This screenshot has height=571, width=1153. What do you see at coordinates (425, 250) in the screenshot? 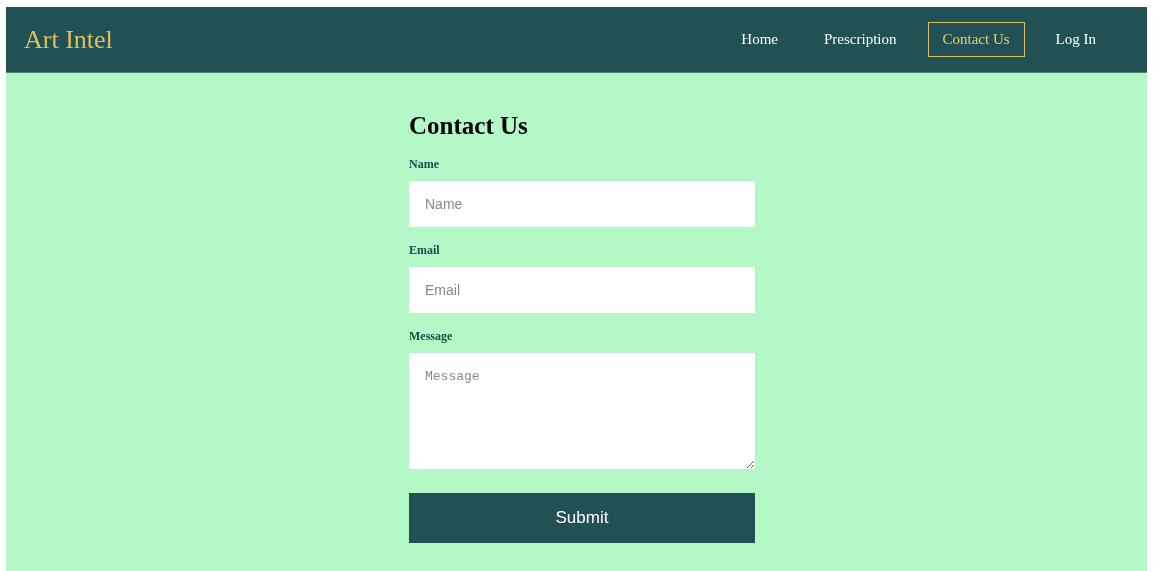
I see `field-label: Email` at bounding box center [425, 250].